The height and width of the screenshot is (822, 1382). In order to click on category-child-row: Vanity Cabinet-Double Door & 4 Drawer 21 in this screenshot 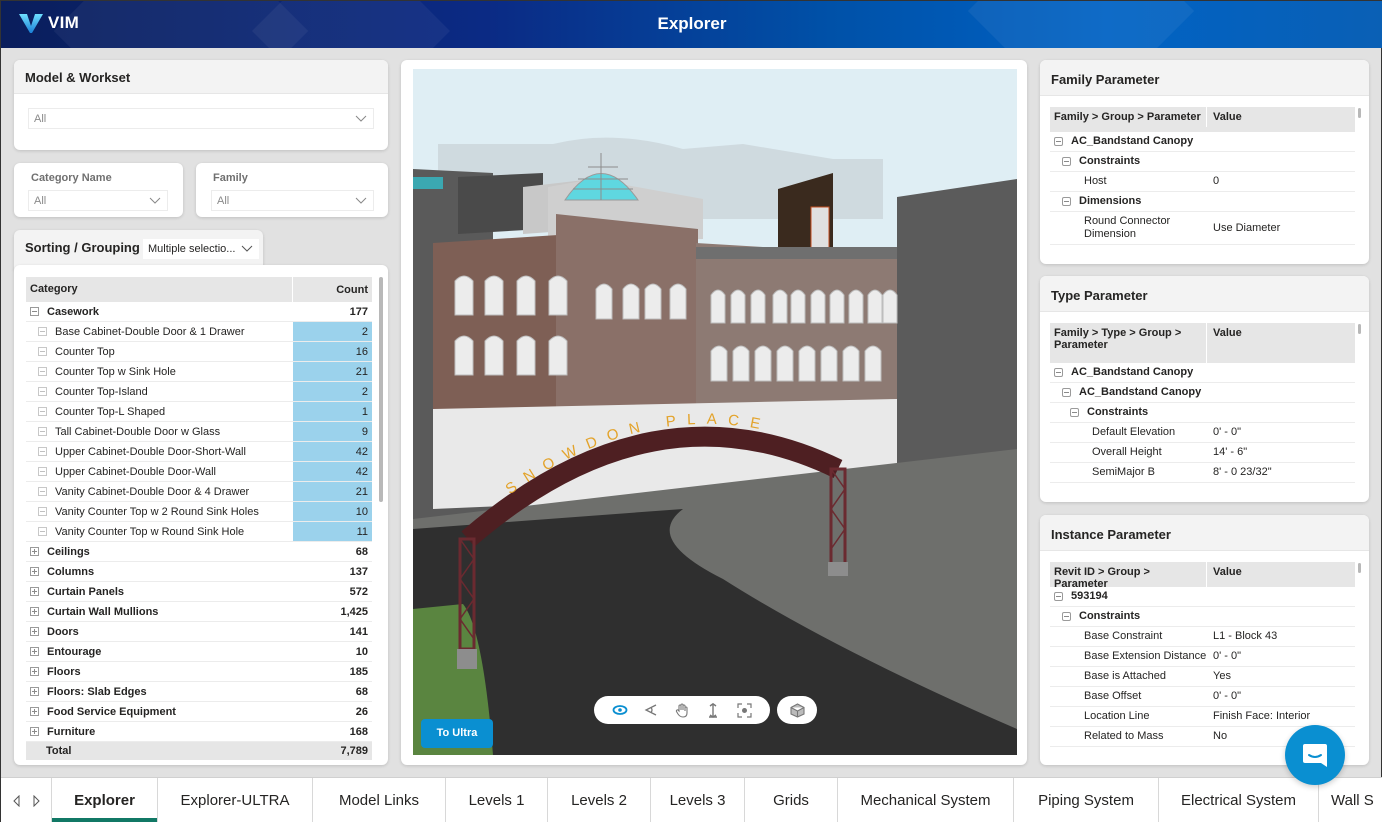, I will do `click(199, 492)`.